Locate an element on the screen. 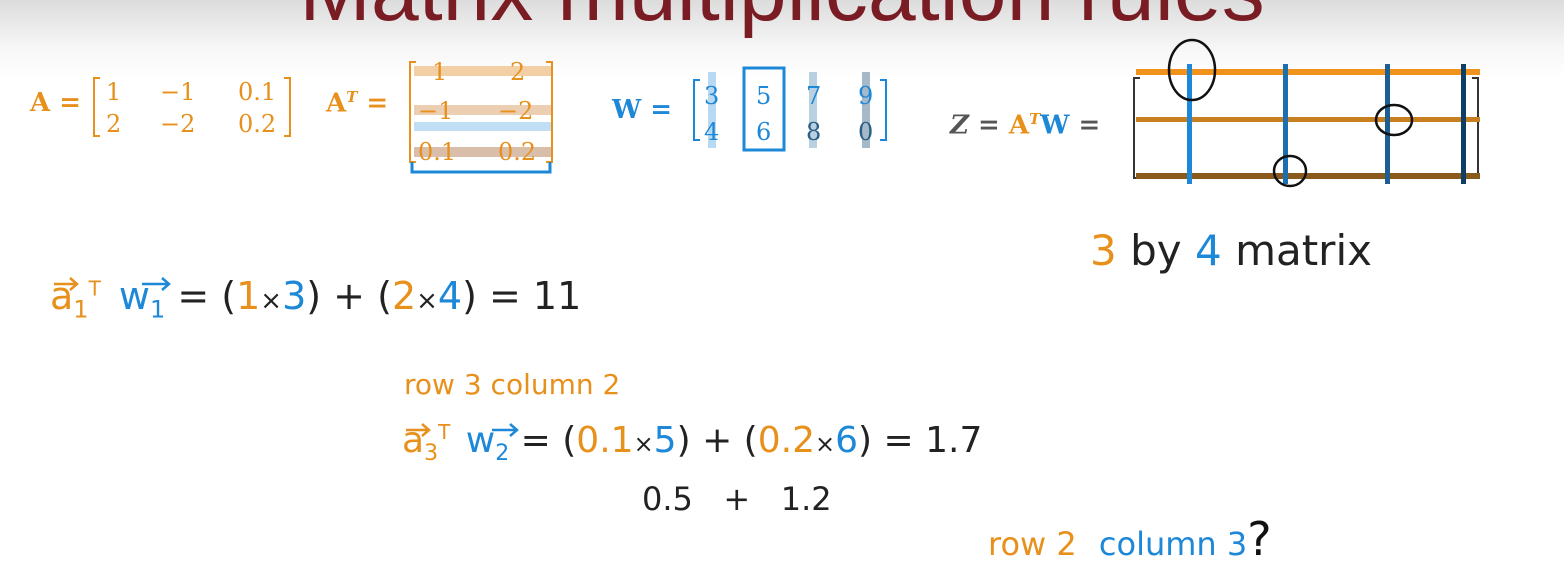  eq2-n2: 5 is located at coordinates (665, 440).